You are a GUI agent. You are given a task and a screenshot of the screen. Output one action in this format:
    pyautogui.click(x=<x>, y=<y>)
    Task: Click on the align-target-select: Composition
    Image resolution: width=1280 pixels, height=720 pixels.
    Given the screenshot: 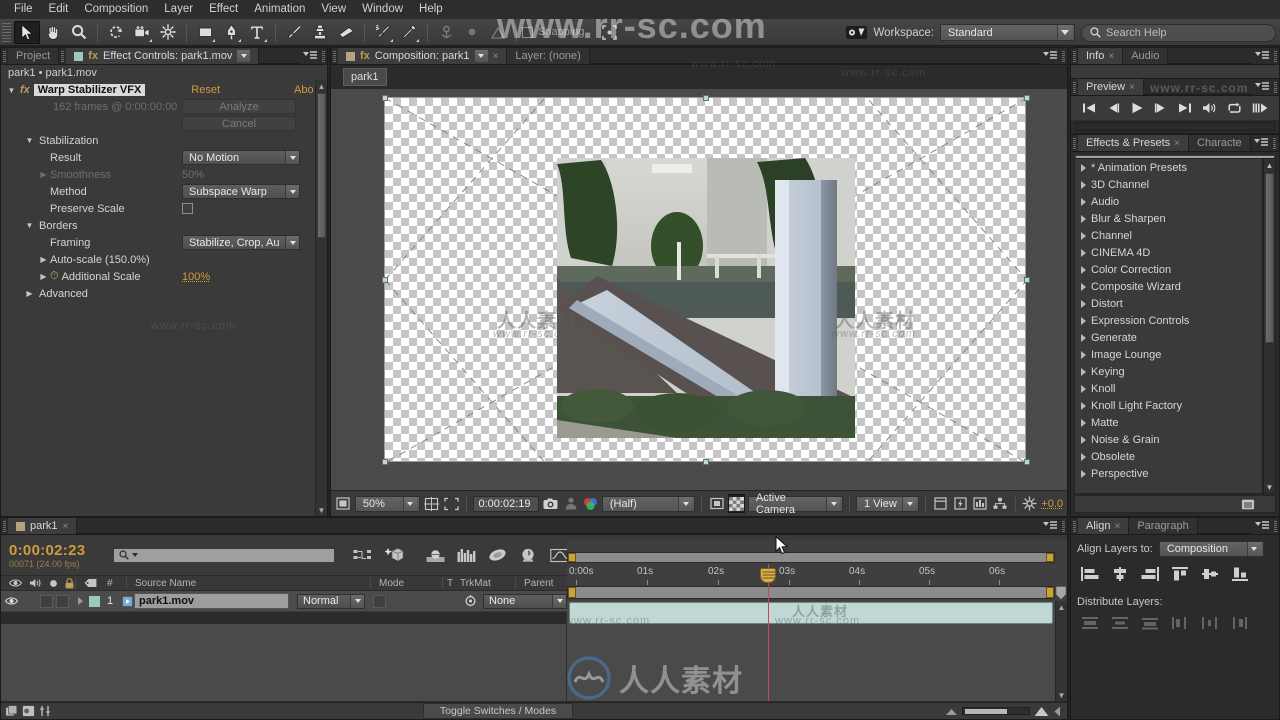 What is the action you would take?
    pyautogui.click(x=1211, y=549)
    